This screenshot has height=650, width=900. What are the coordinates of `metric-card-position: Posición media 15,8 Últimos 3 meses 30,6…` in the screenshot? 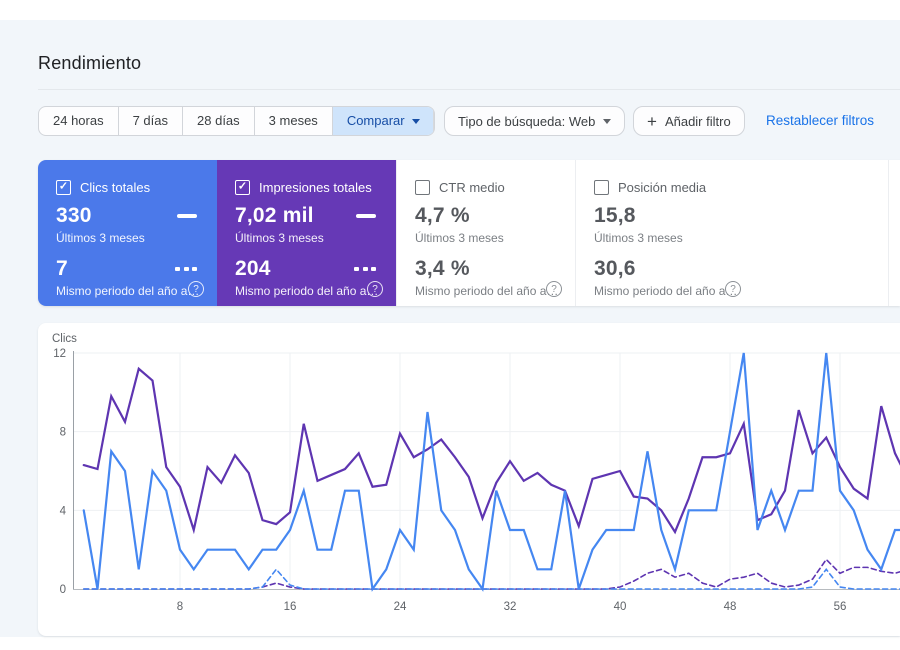 It's located at (664, 233).